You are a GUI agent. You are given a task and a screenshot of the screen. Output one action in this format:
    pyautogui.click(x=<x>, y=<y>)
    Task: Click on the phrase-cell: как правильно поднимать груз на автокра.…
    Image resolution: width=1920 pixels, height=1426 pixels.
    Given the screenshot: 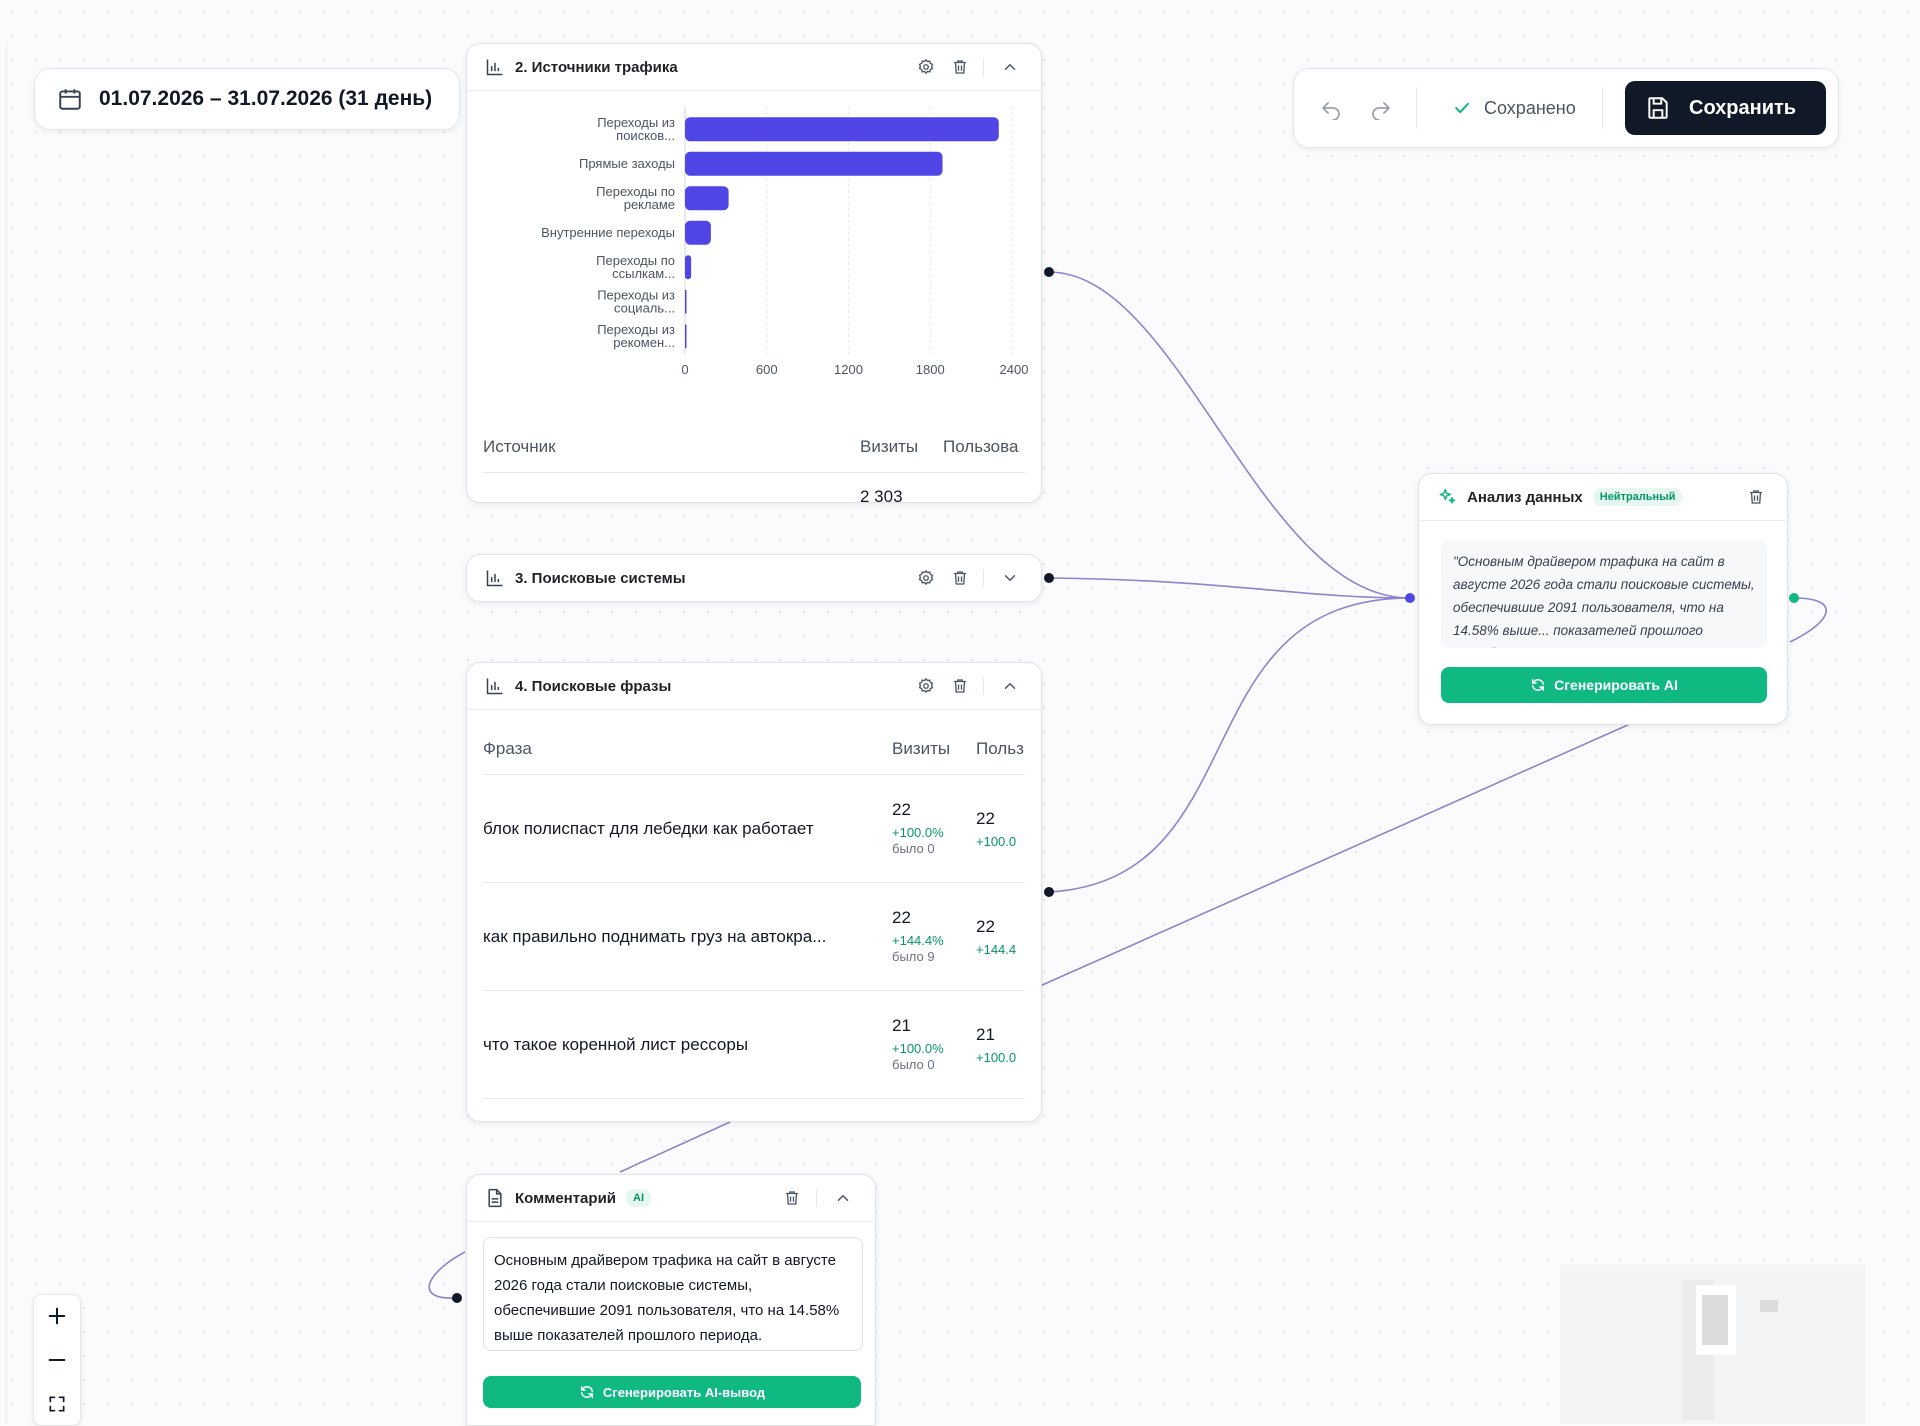 What is the action you would take?
    pyautogui.click(x=655, y=936)
    